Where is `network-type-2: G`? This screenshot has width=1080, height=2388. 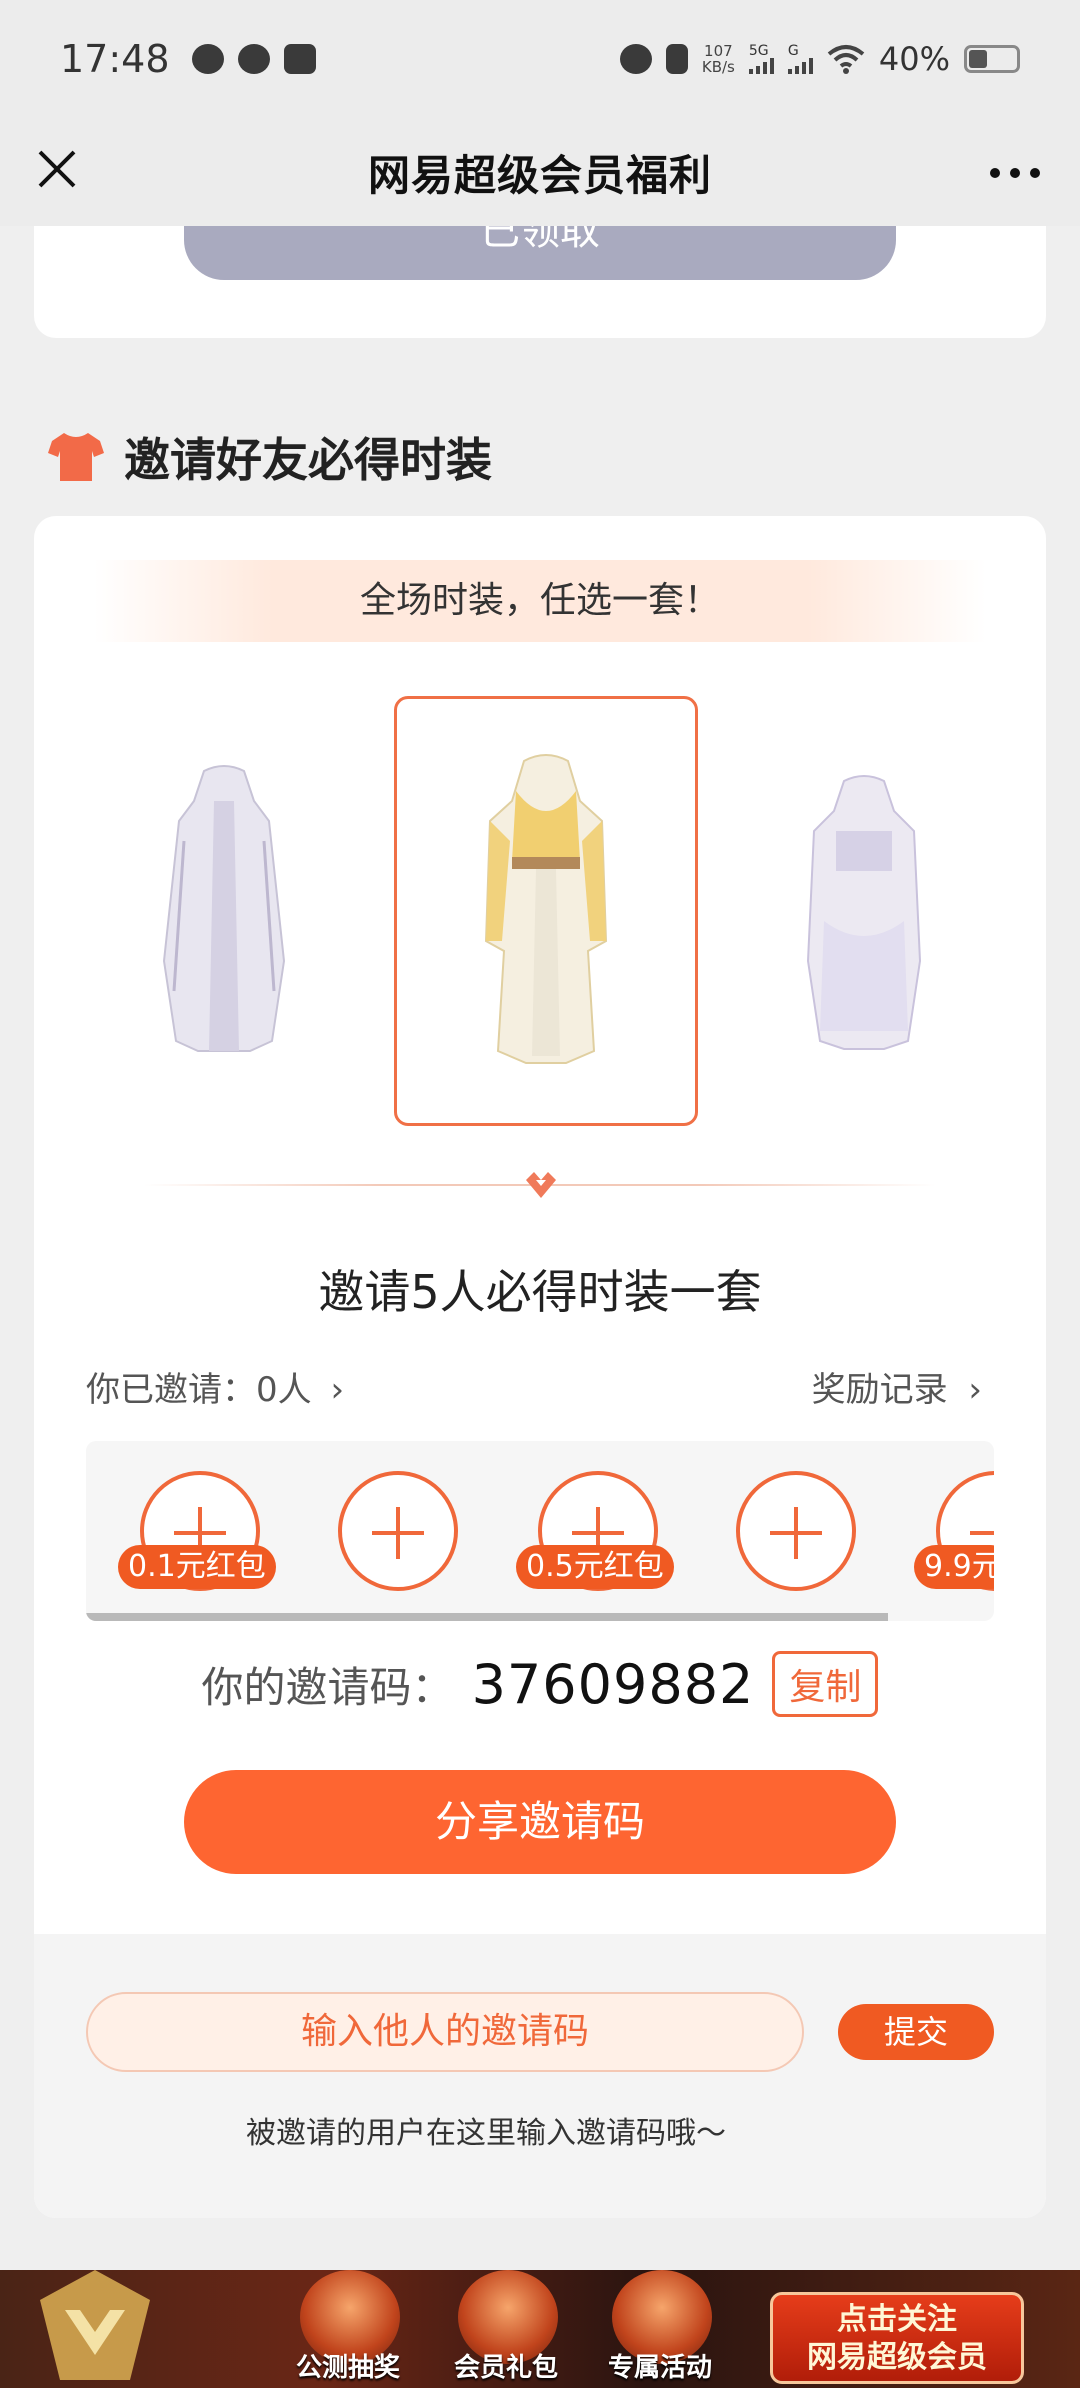
network-type-2: G is located at coordinates (793, 51).